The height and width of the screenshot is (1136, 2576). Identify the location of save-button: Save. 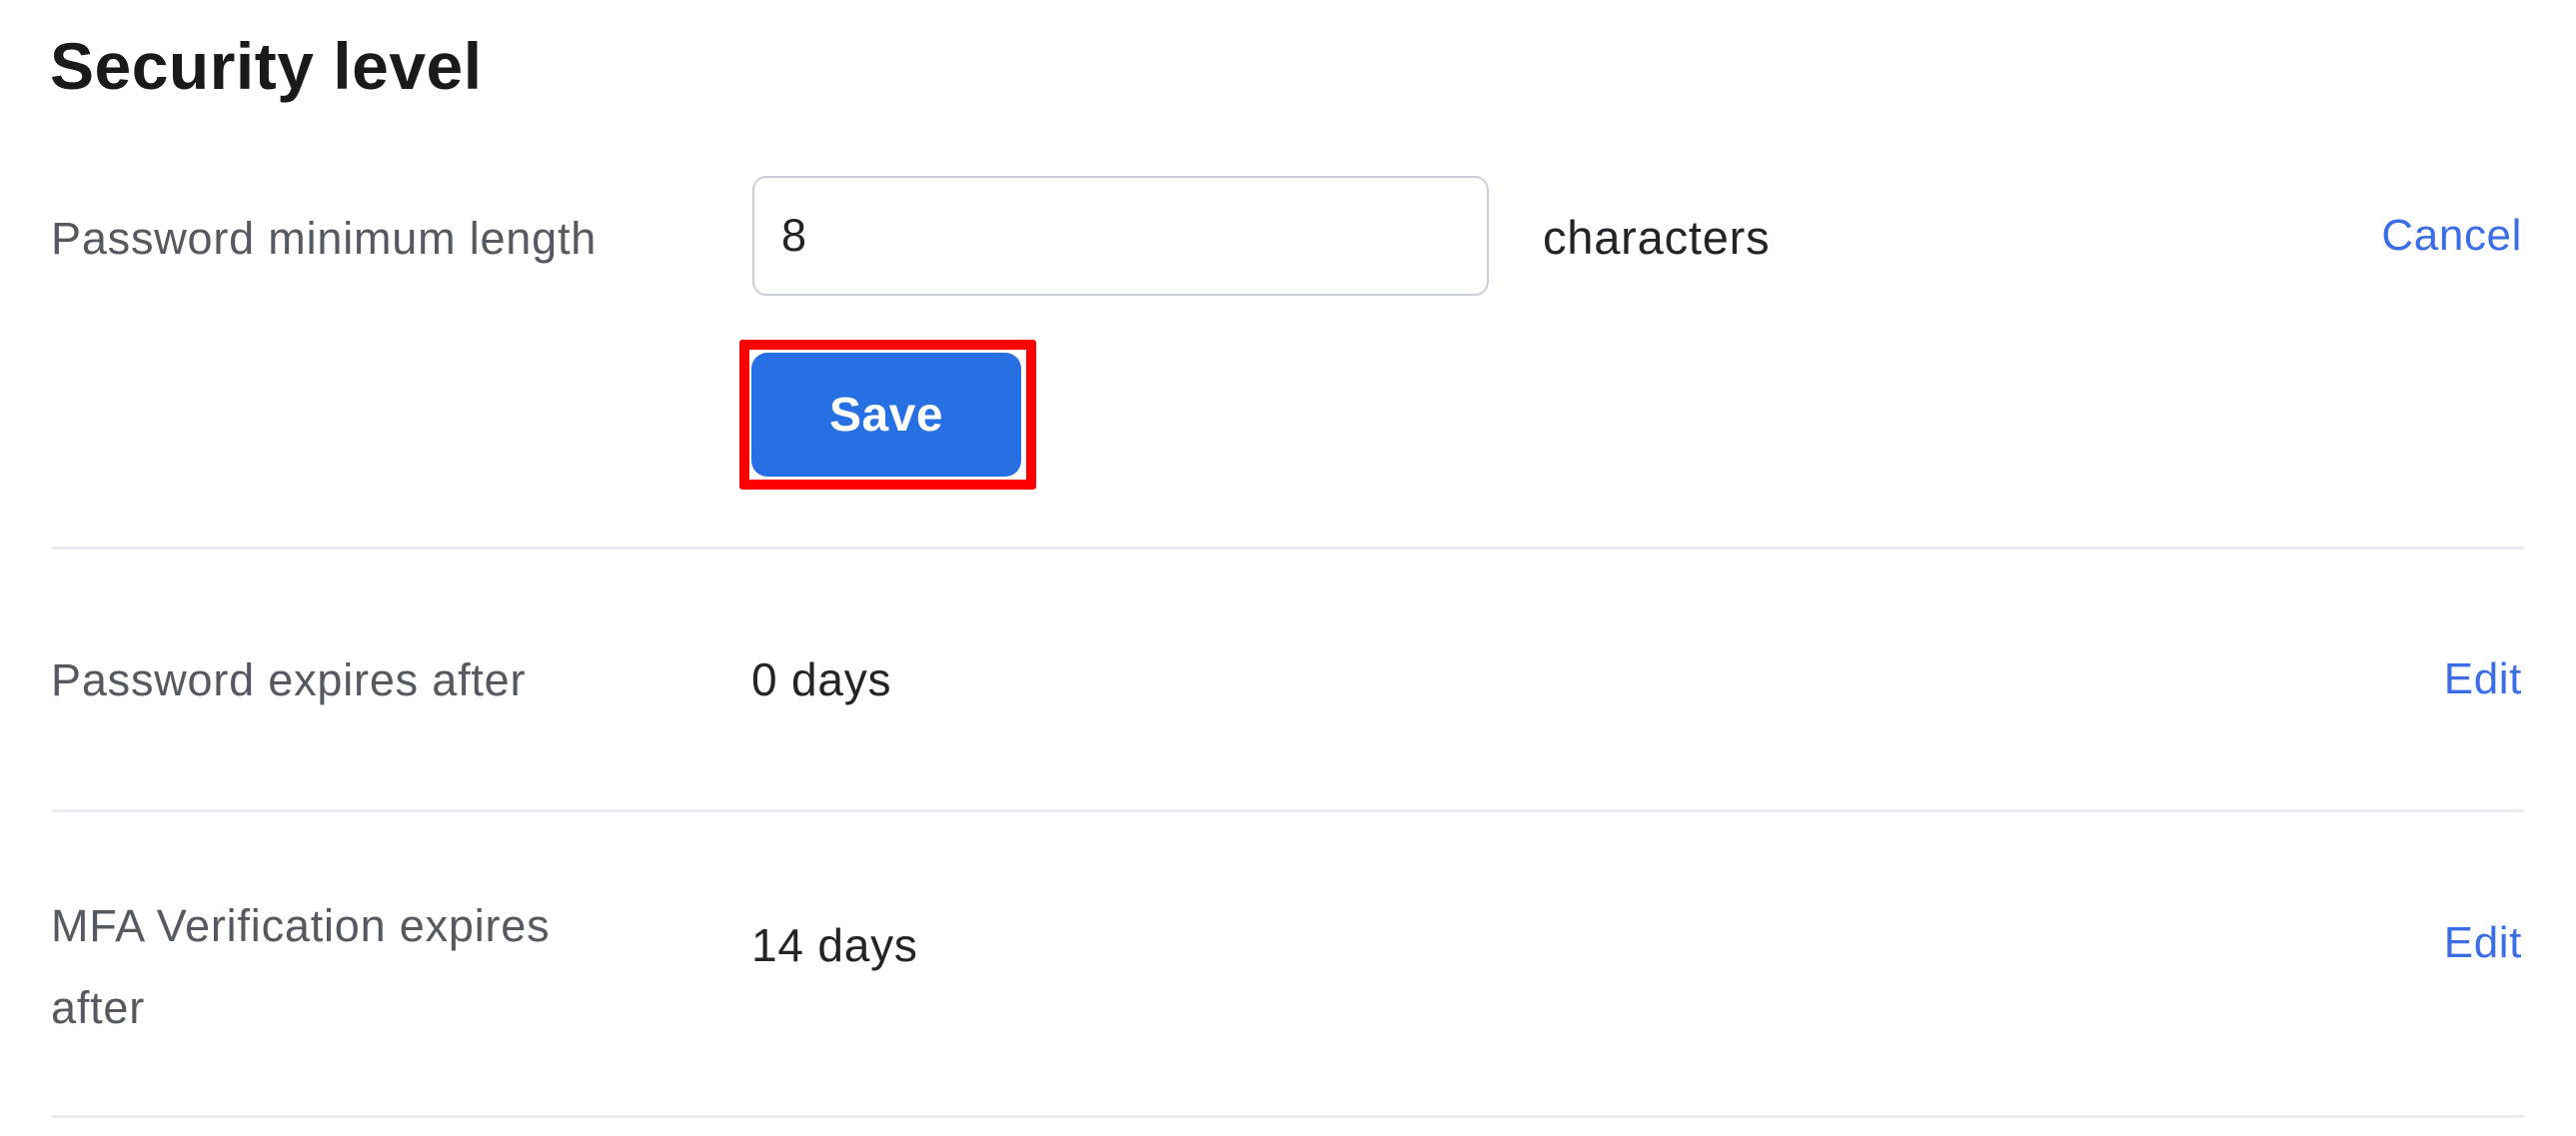
(886, 415).